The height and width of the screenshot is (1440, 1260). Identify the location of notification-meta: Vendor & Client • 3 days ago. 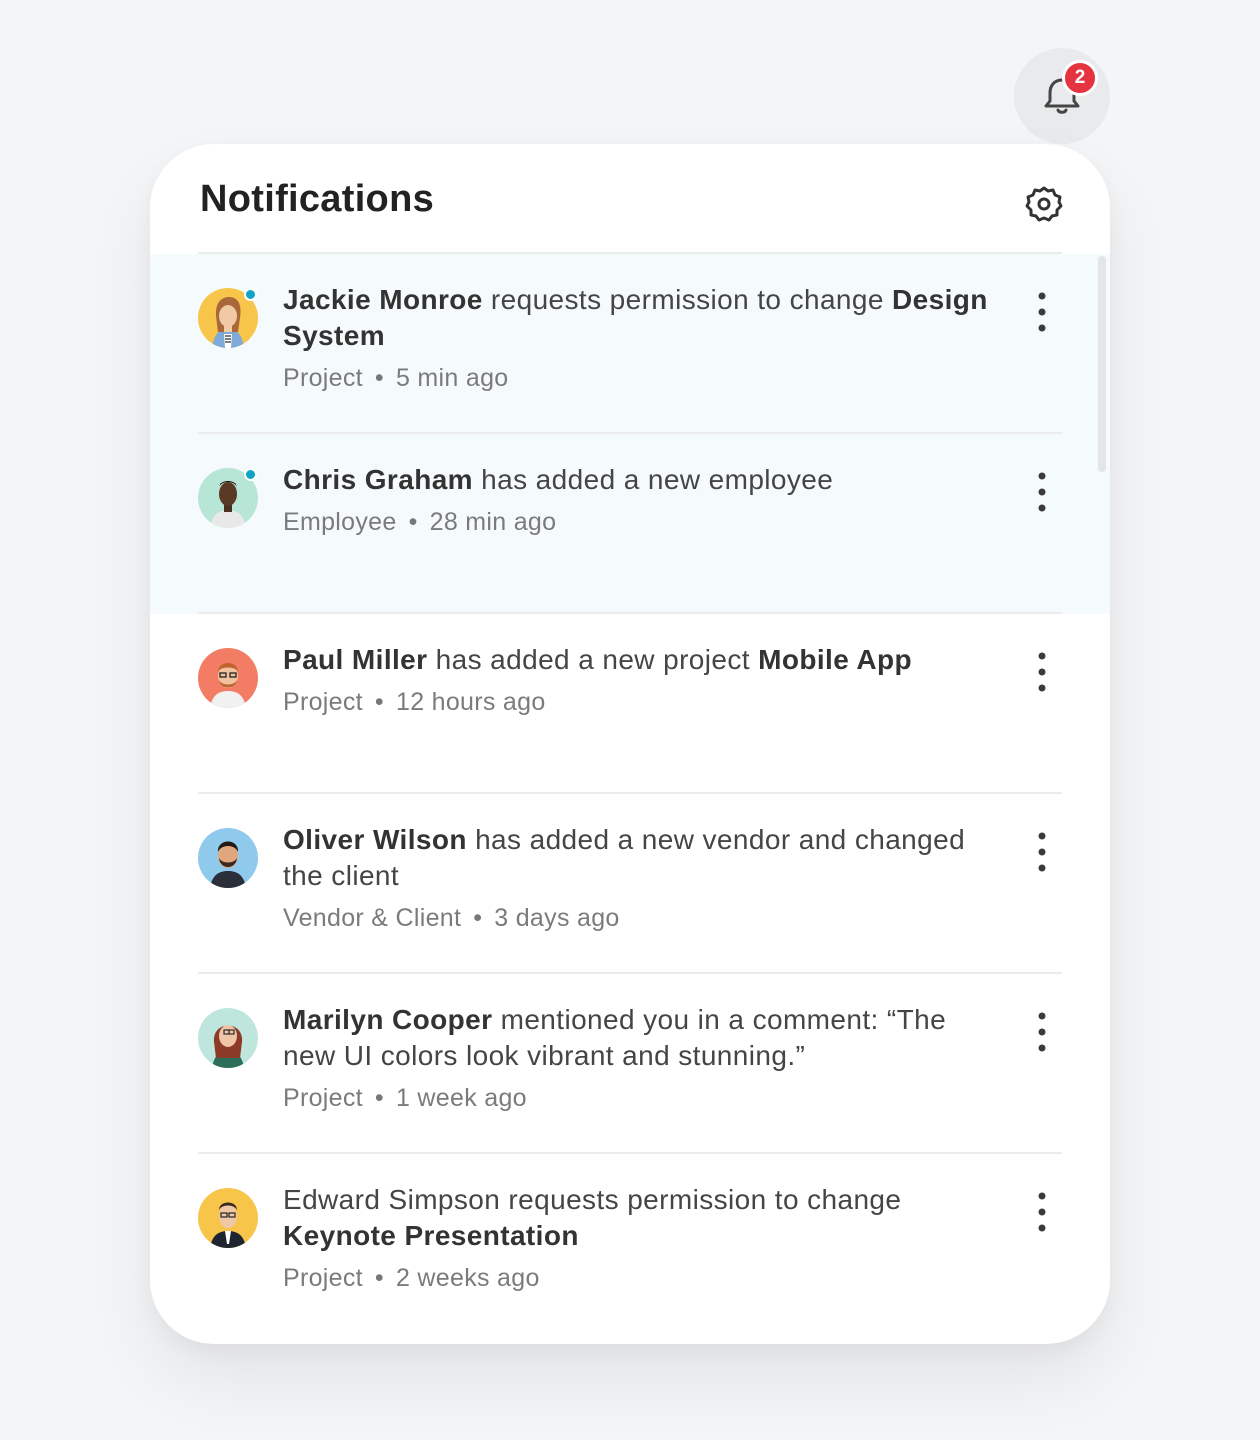
(451, 918).